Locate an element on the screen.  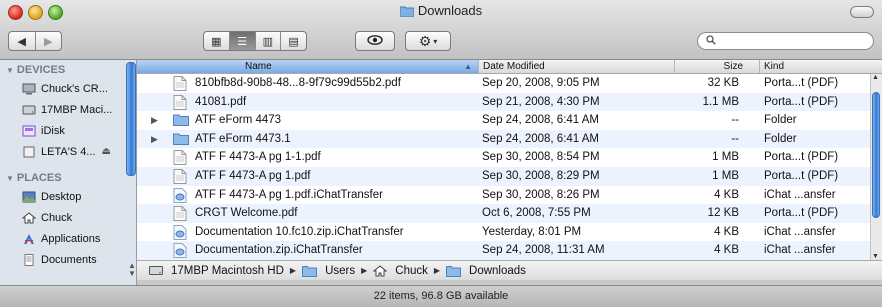
back-forward-control: ◀ ▶ is located at coordinates (35, 41).